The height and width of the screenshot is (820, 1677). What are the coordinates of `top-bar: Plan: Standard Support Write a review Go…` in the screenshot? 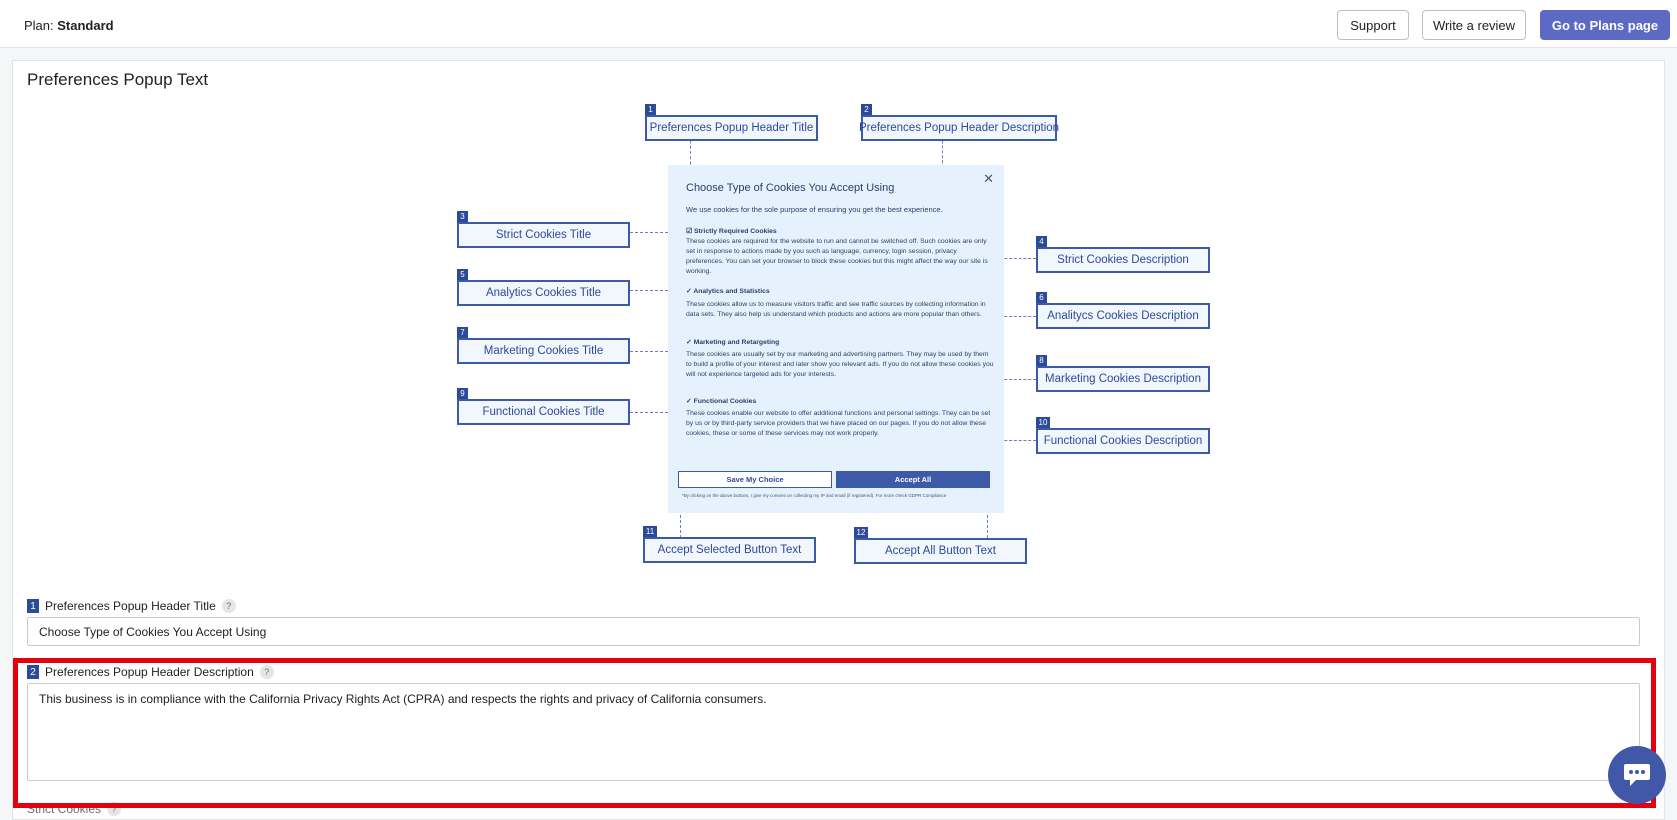 It's located at (838, 24).